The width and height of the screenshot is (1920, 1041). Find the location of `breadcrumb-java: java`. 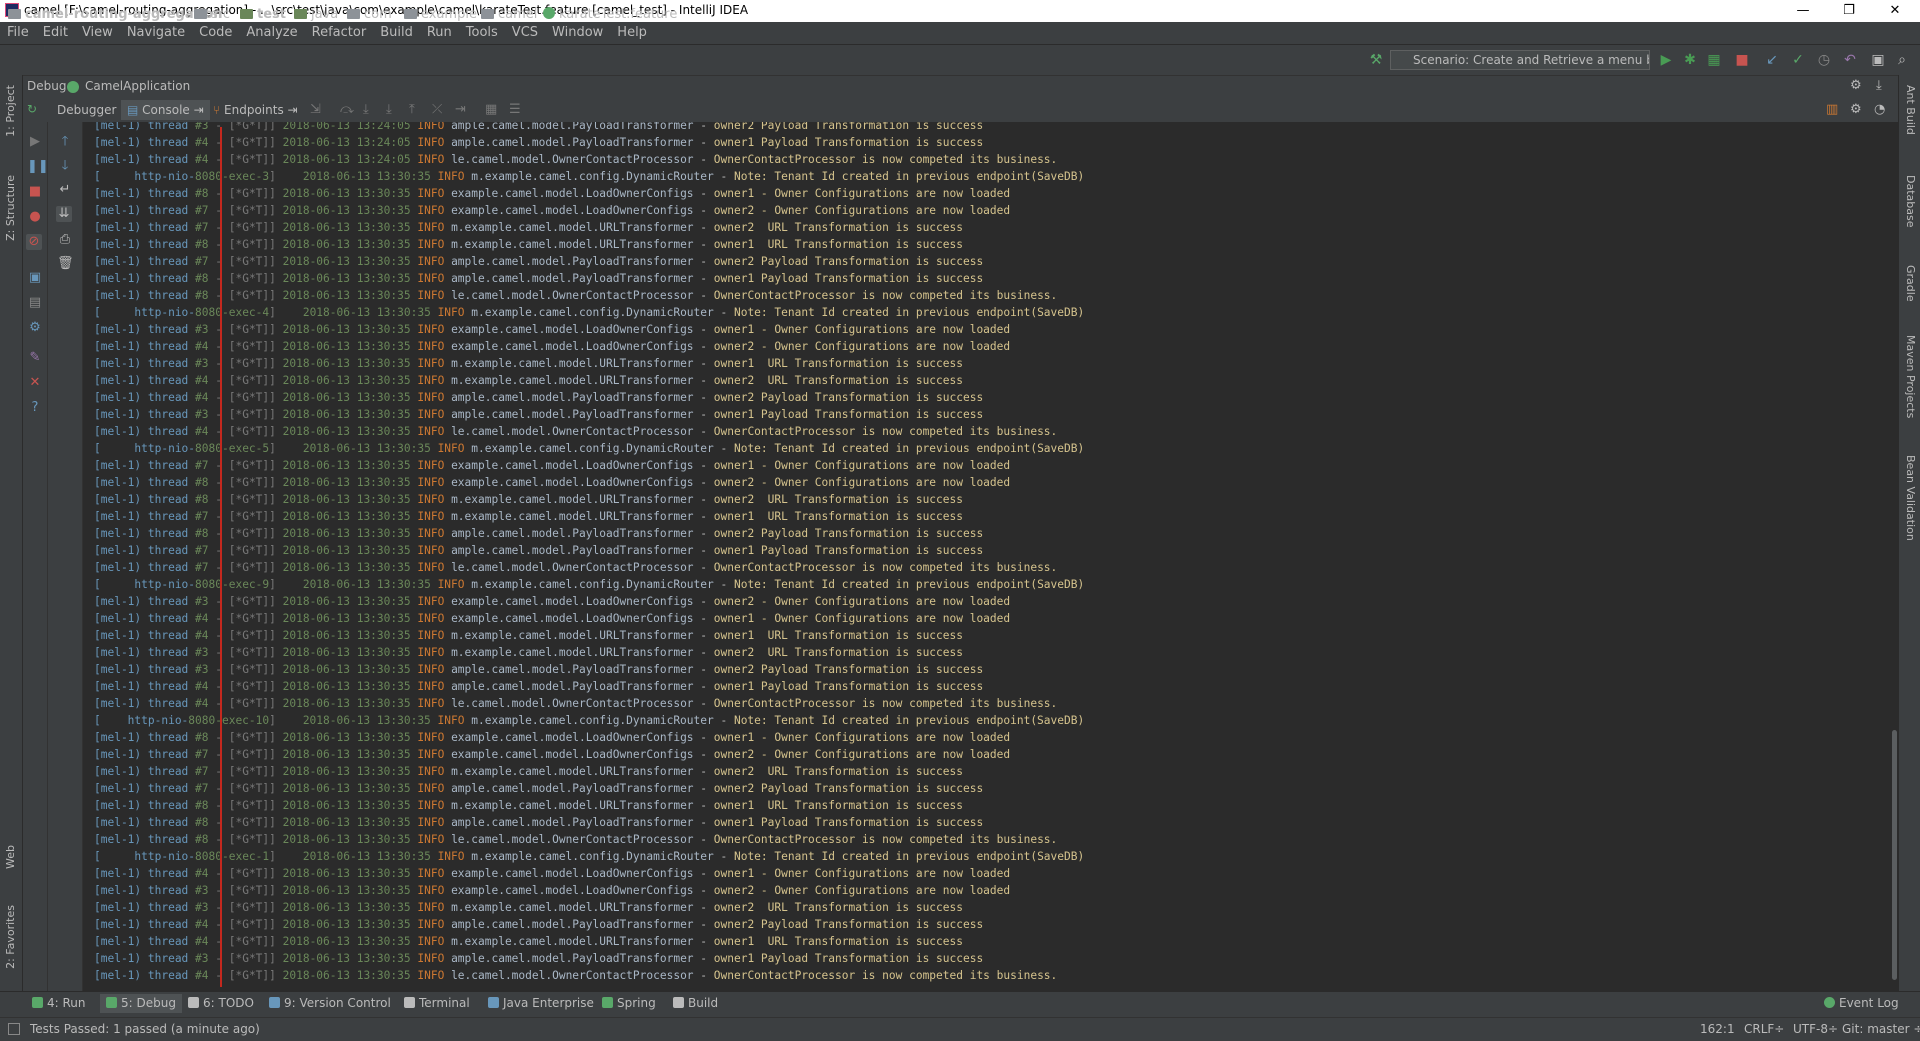

breadcrumb-java: java is located at coordinates (316, 15).